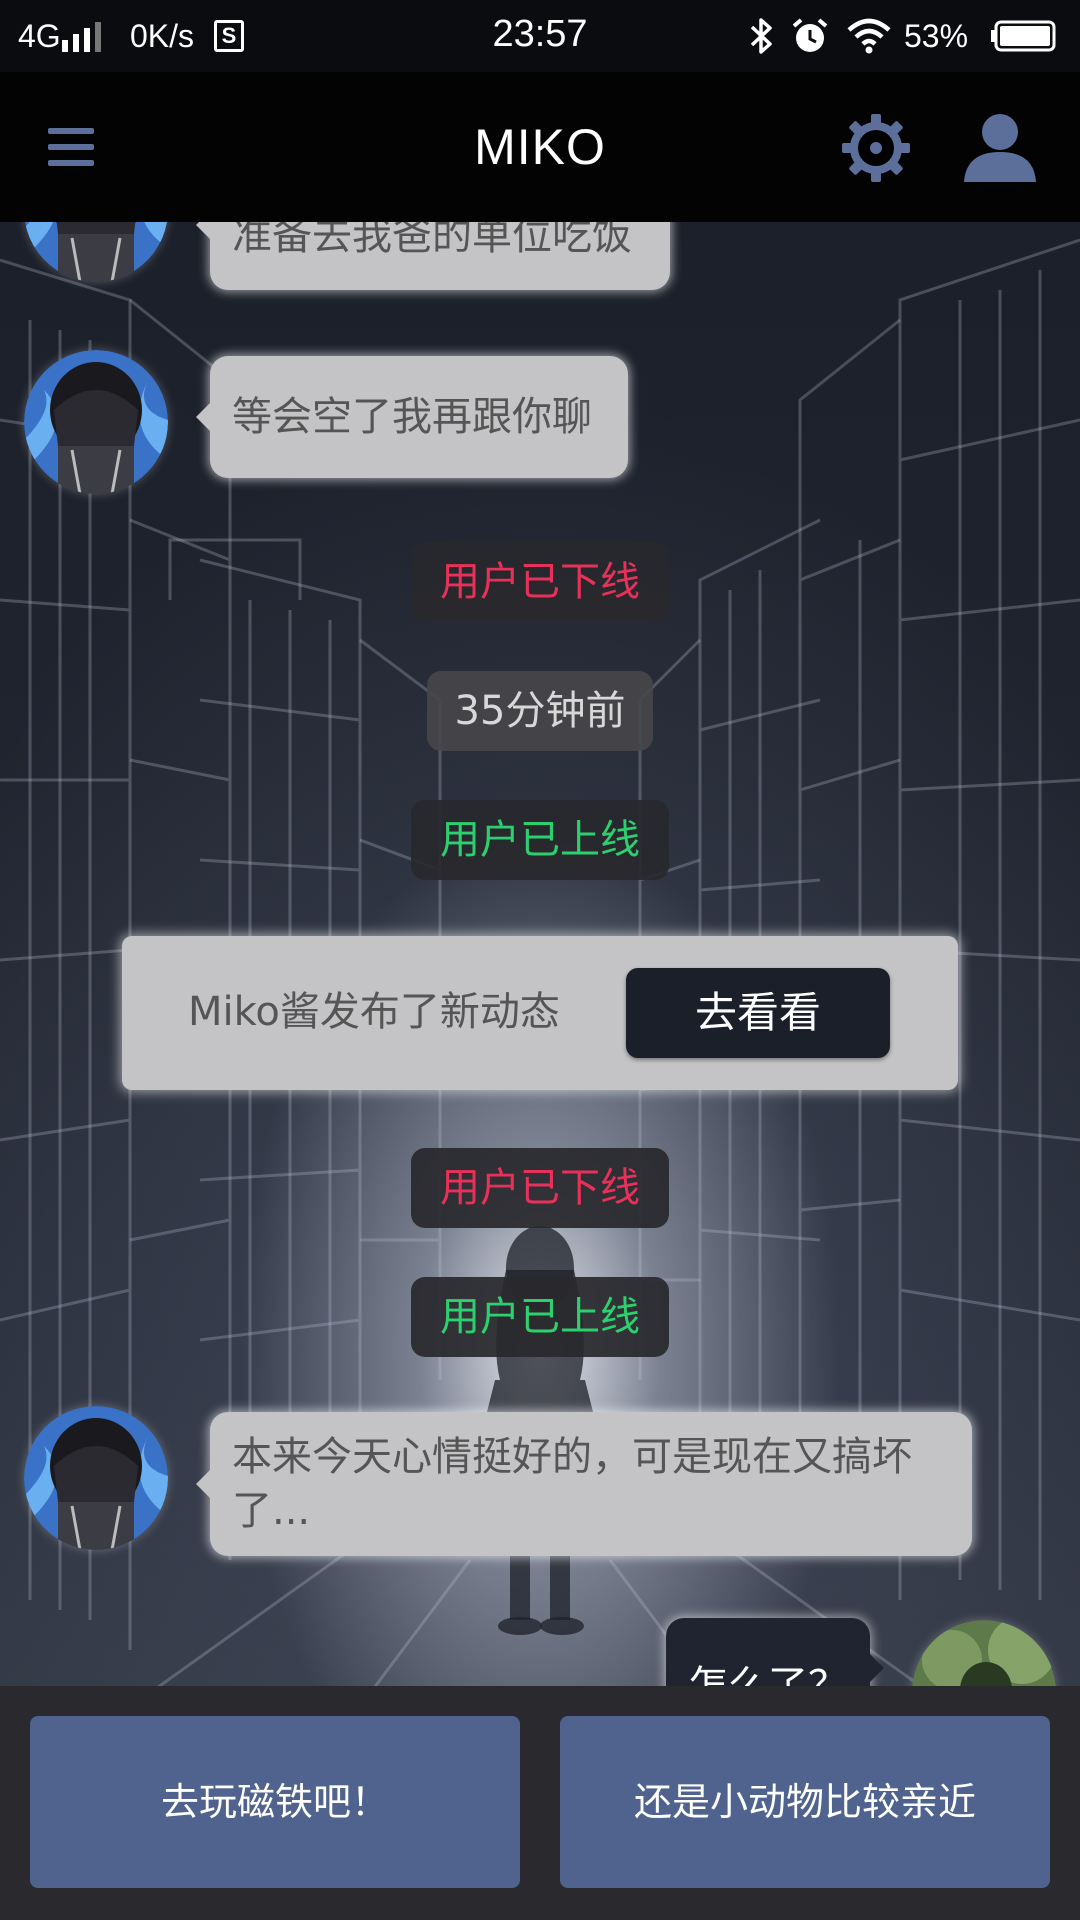  I want to click on user-avatar, so click(984, 1653).